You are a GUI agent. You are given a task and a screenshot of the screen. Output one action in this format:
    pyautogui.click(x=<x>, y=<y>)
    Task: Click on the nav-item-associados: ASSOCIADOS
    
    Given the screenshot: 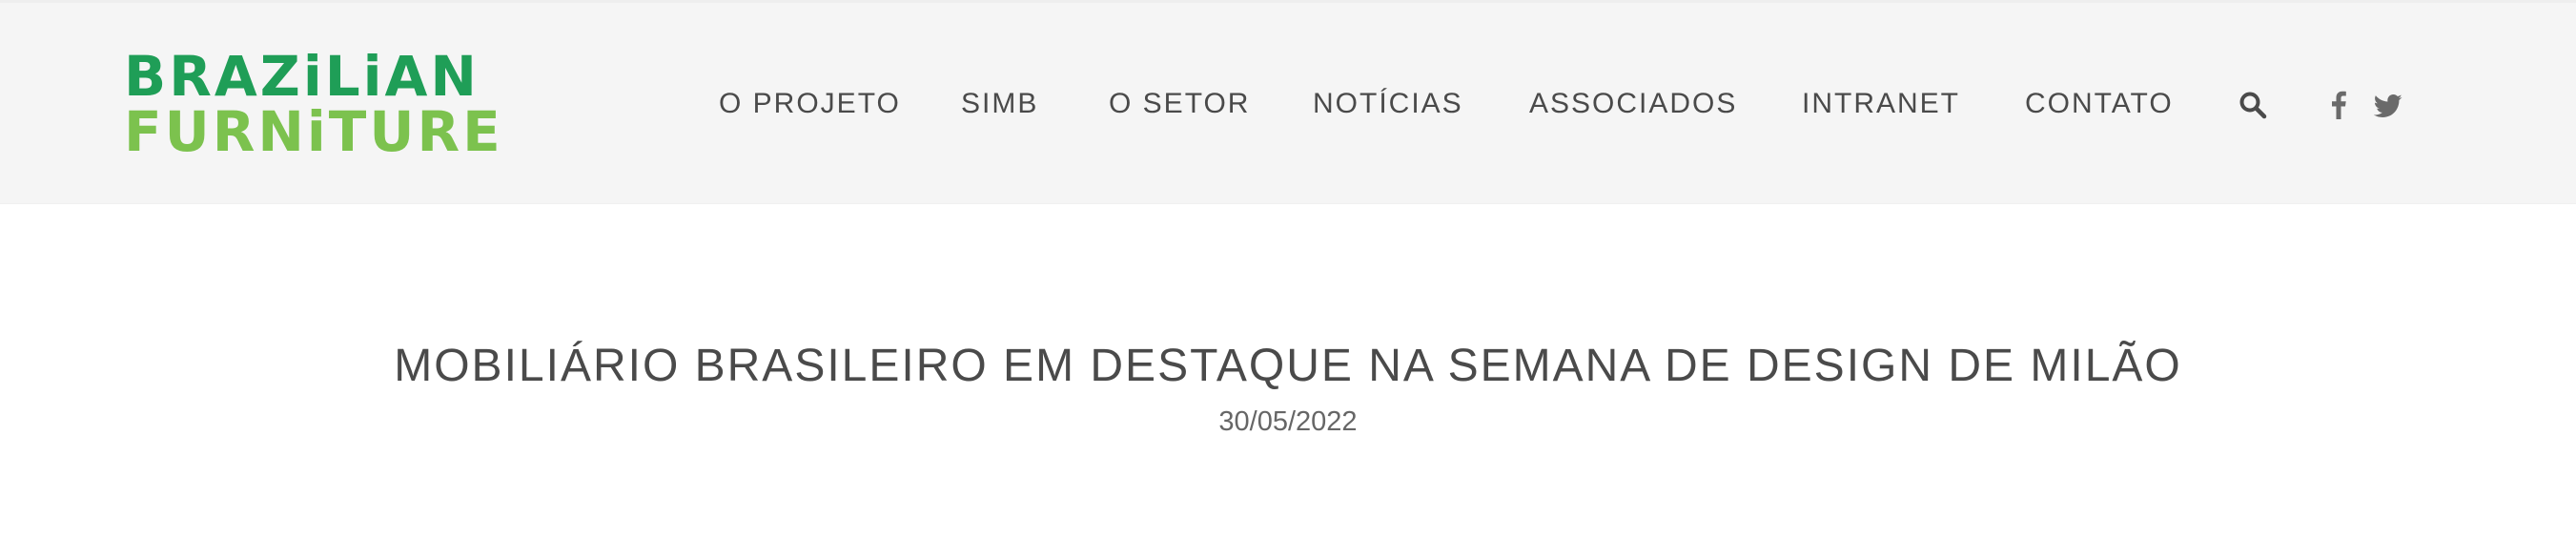 What is the action you would take?
    pyautogui.click(x=1633, y=104)
    